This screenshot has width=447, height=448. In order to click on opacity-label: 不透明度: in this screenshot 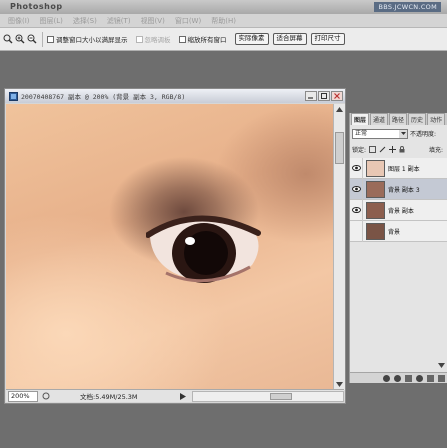, I will do `click(423, 134)`.